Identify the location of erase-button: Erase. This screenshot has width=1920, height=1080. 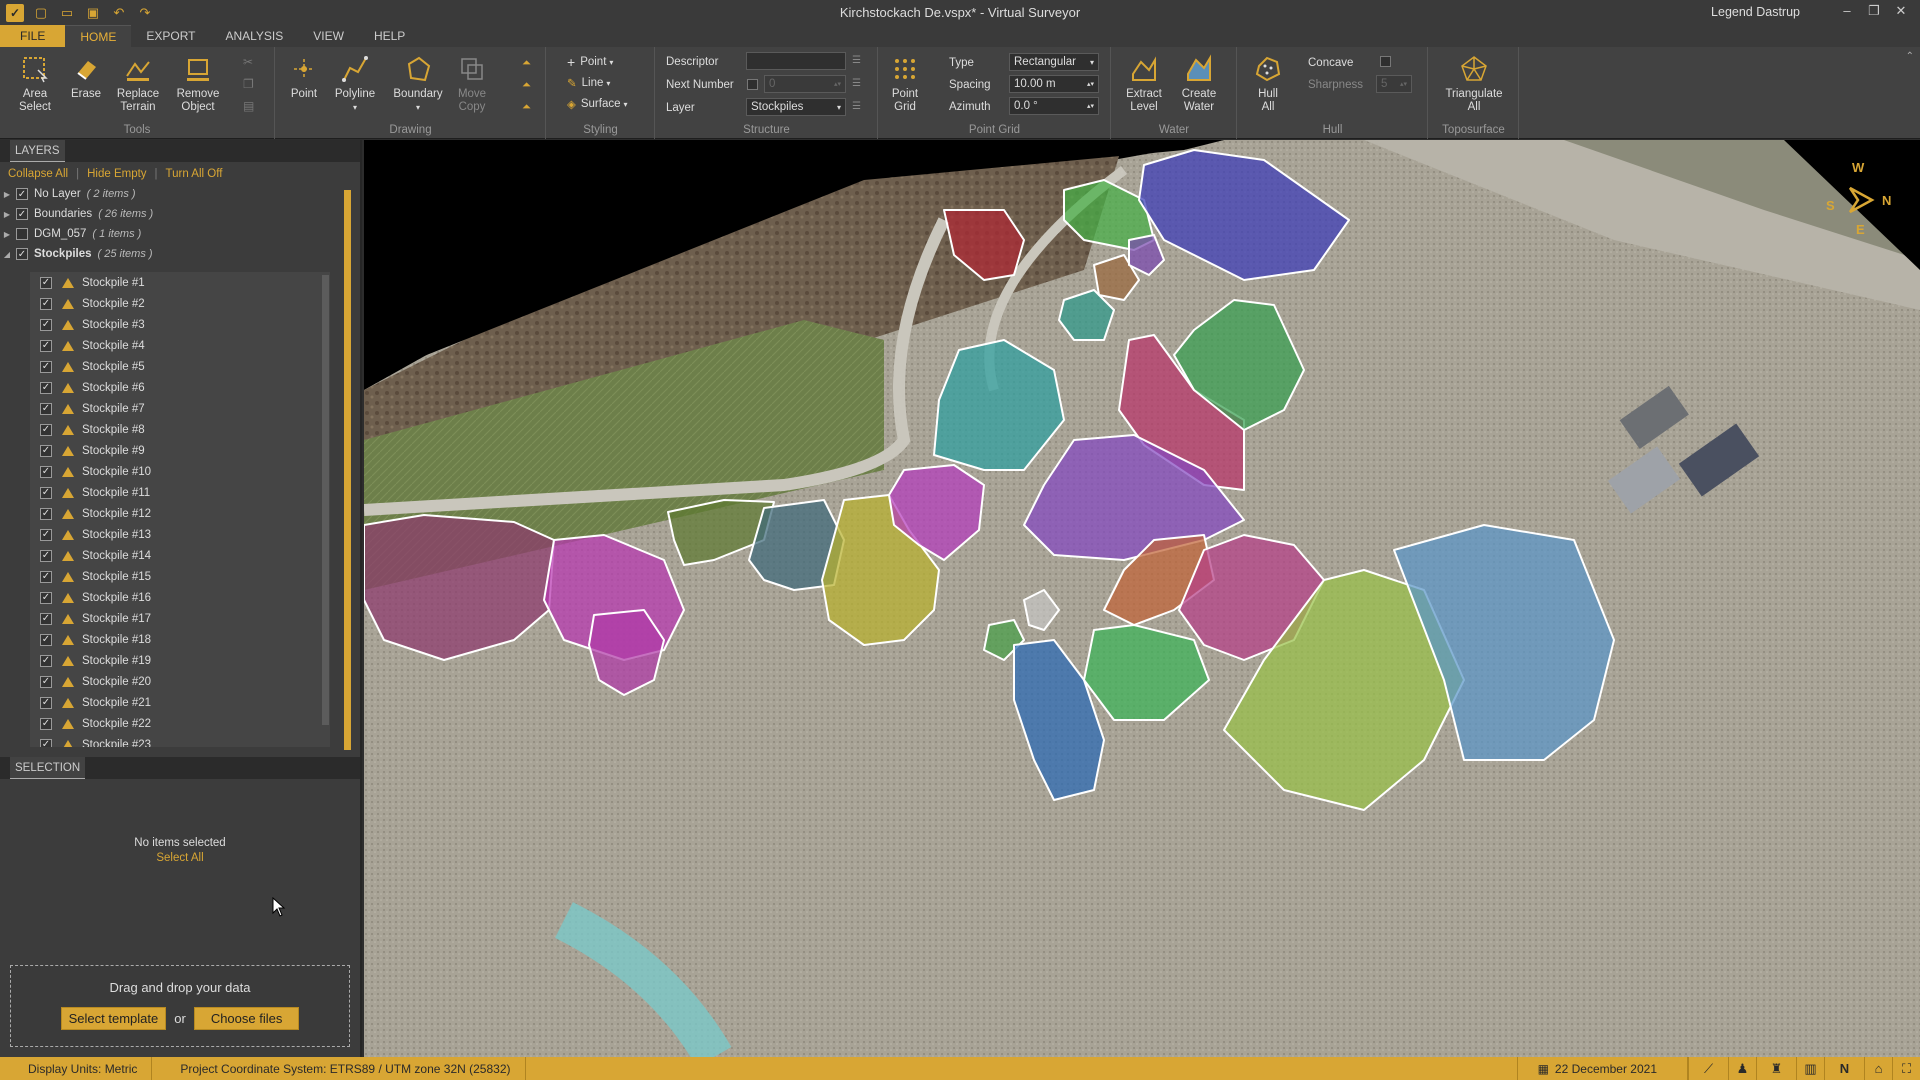
(86, 77).